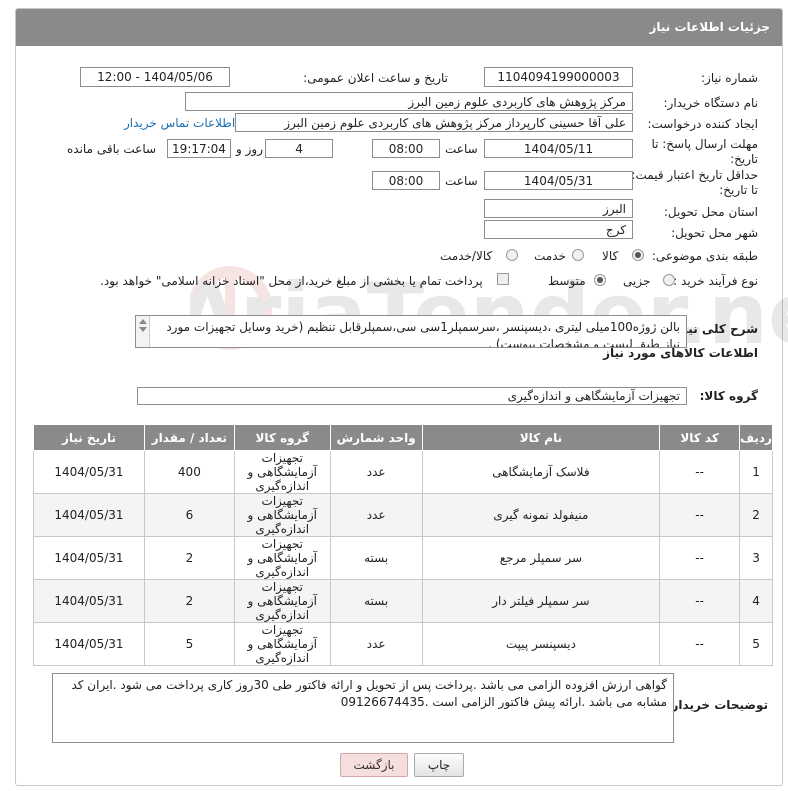  What do you see at coordinates (376, 437) in the screenshot?
I see `col-unit: واحد شمارش` at bounding box center [376, 437].